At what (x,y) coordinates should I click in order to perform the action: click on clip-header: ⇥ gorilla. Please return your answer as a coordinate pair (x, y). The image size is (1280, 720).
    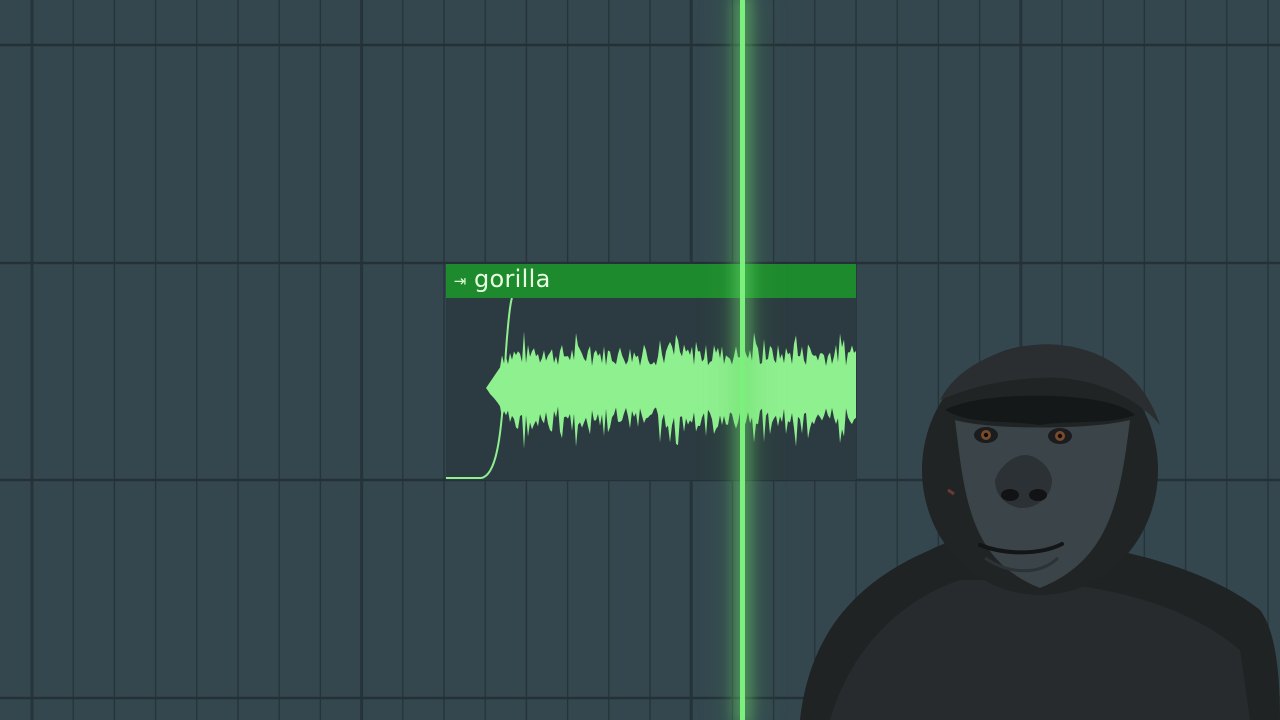
    Looking at the image, I should click on (651, 281).